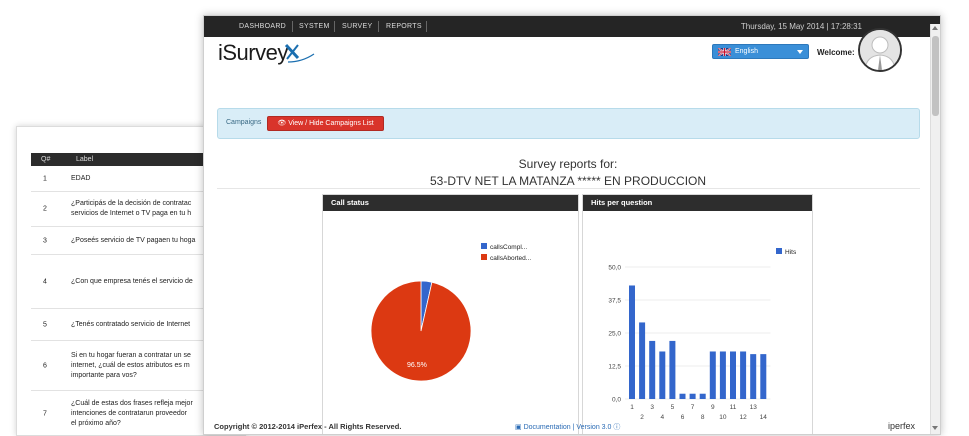 The height and width of the screenshot is (436, 969). I want to click on y-tick-label: 50,0, so click(614, 268).